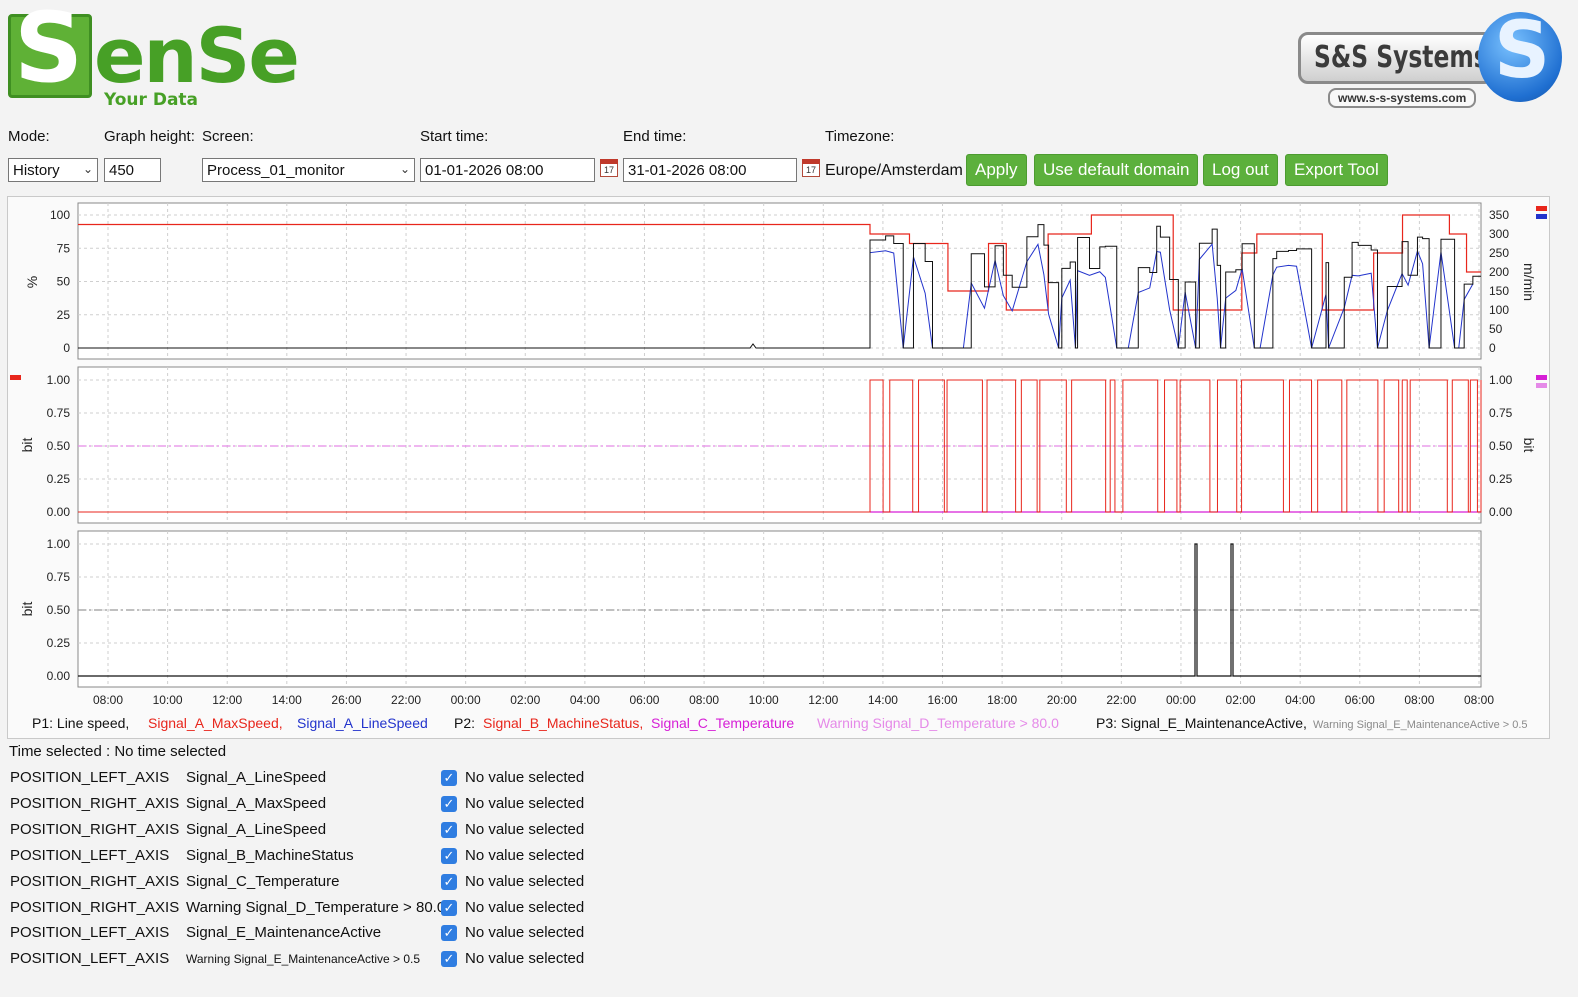  What do you see at coordinates (454, 136) in the screenshot?
I see `start-time-label: Start time:` at bounding box center [454, 136].